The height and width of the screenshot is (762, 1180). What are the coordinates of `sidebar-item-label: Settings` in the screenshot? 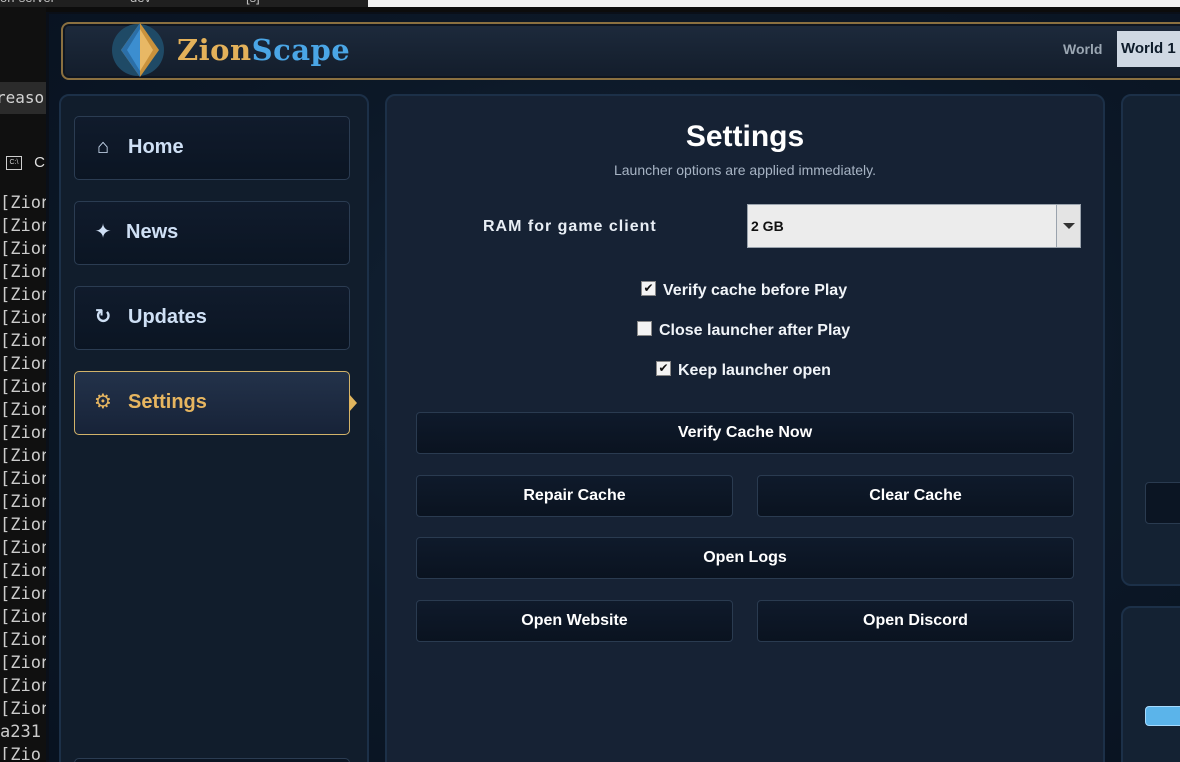 It's located at (167, 402).